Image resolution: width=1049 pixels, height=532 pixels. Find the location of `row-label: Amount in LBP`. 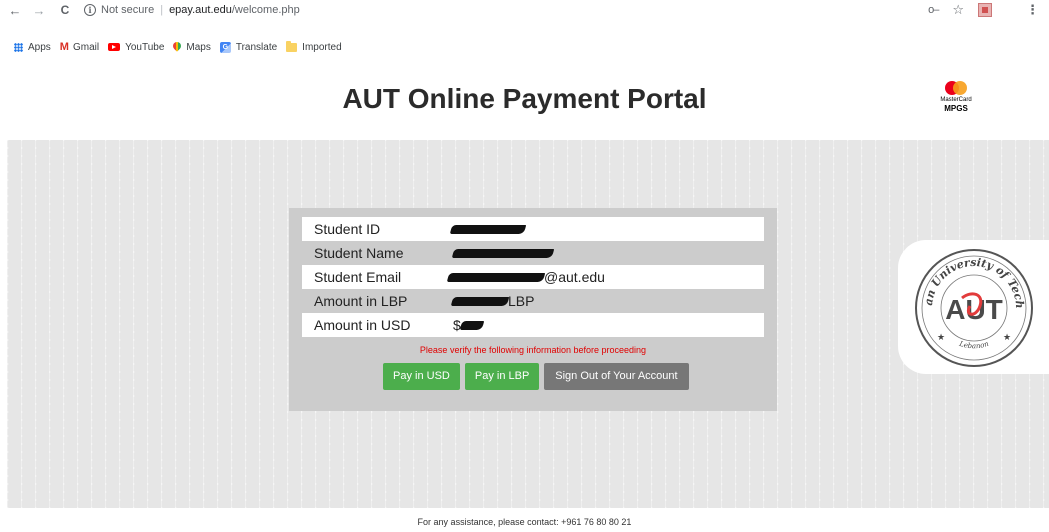

row-label: Amount in LBP is located at coordinates (361, 301).